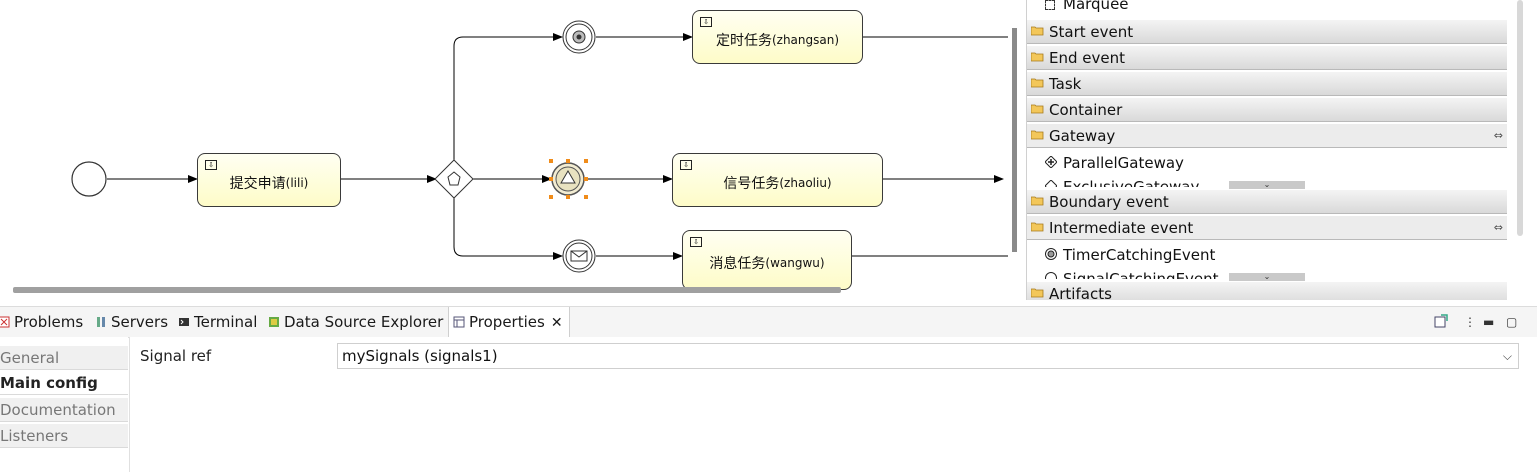  I want to click on minimize-icon: ▬, so click(1488, 322).